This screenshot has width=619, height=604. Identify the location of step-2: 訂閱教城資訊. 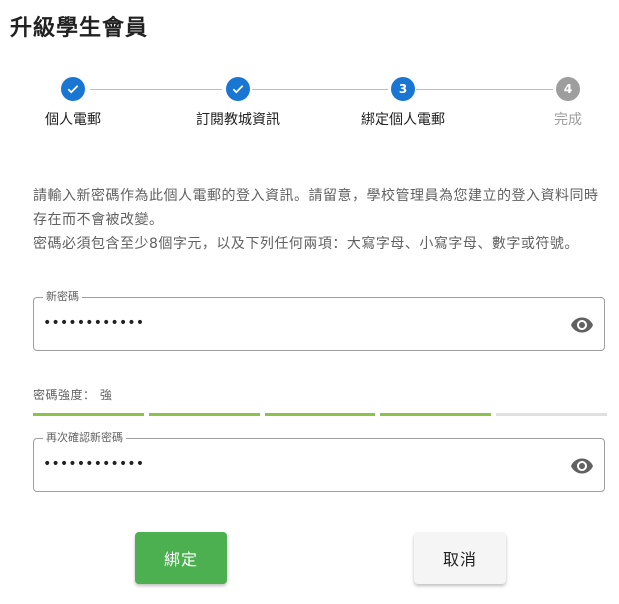
(238, 102).